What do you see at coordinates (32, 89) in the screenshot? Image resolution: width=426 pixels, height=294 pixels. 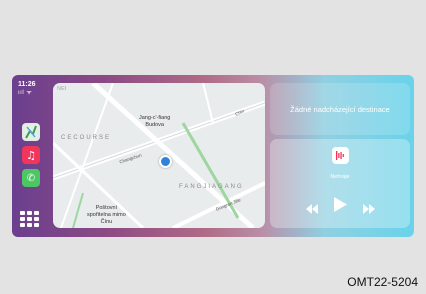 I see `status-bar: 11:26 ııl ᯤ` at bounding box center [32, 89].